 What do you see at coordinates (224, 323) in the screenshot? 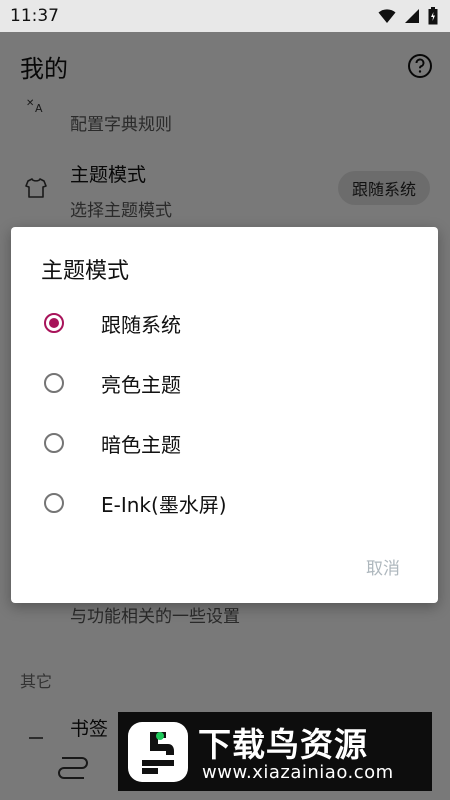
I see `option-follow-system: 跟随系统` at bounding box center [224, 323].